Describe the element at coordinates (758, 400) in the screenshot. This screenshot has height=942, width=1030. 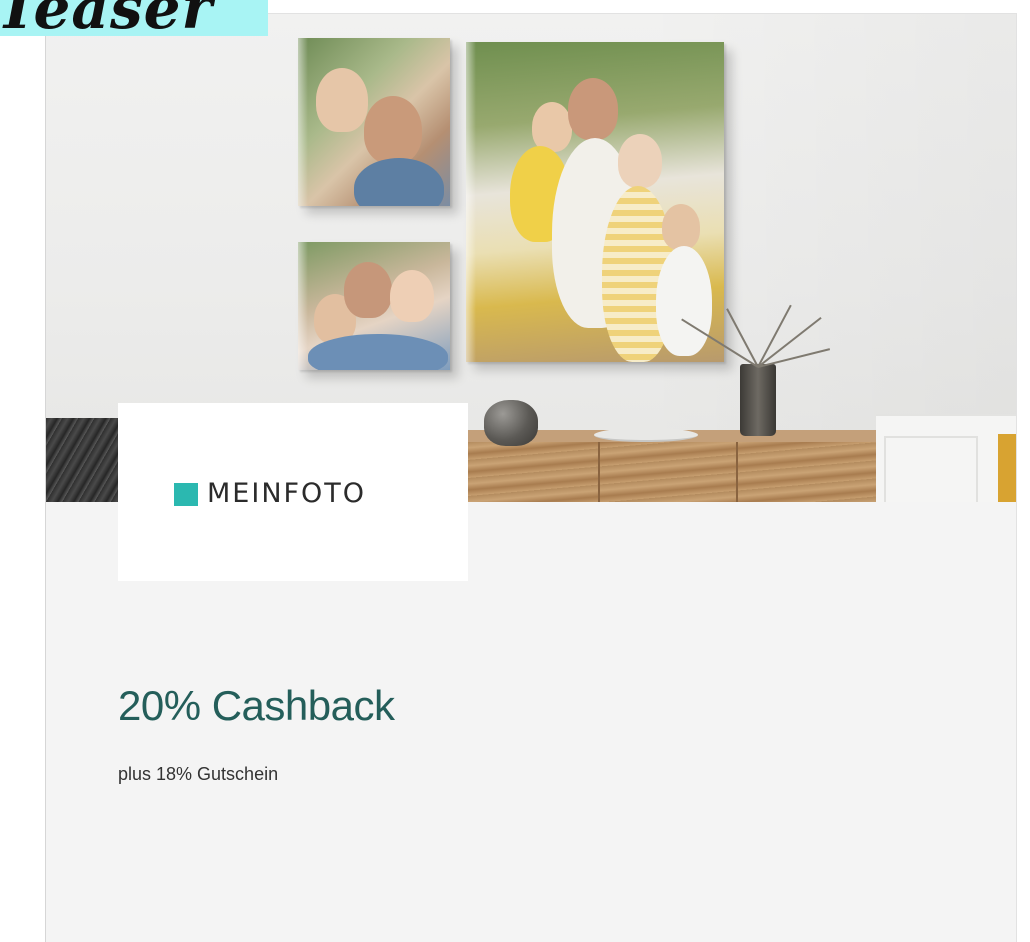
I see `vase-tall` at that location.